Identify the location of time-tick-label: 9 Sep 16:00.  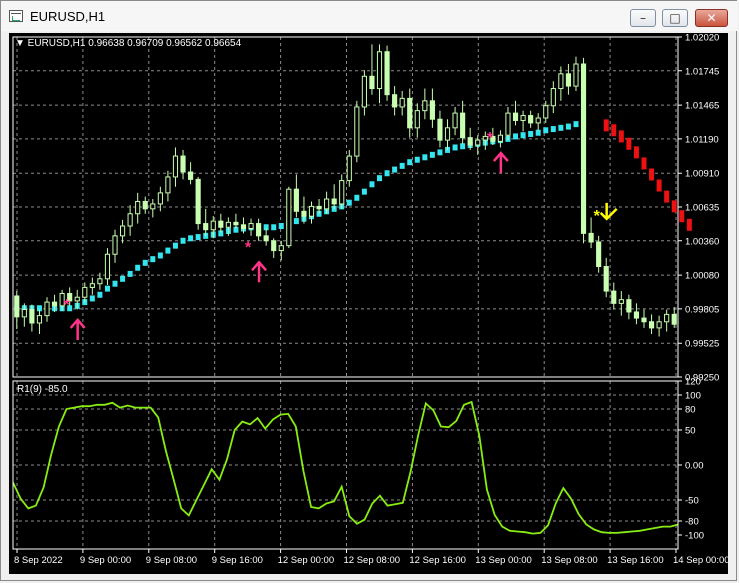
(237, 560).